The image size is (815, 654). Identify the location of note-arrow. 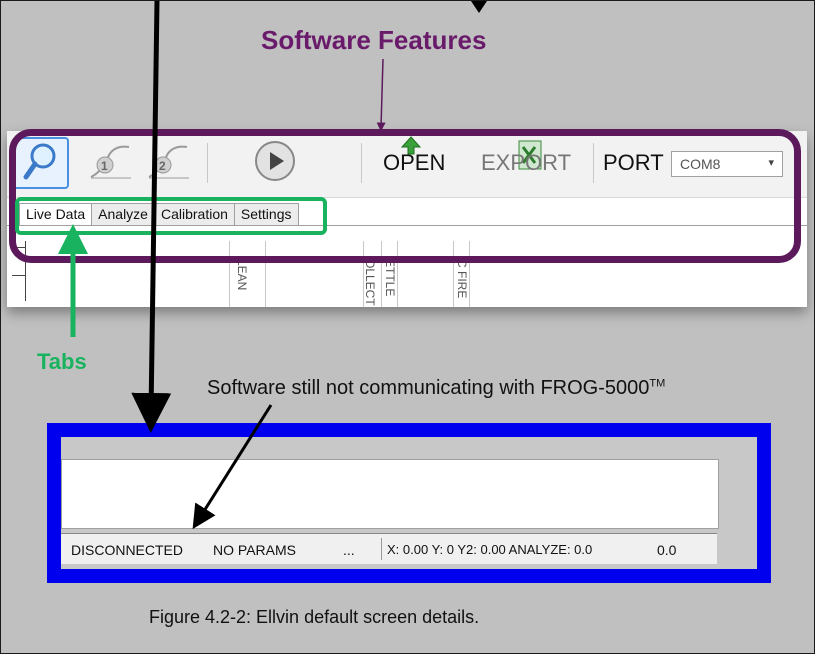
(232, 467).